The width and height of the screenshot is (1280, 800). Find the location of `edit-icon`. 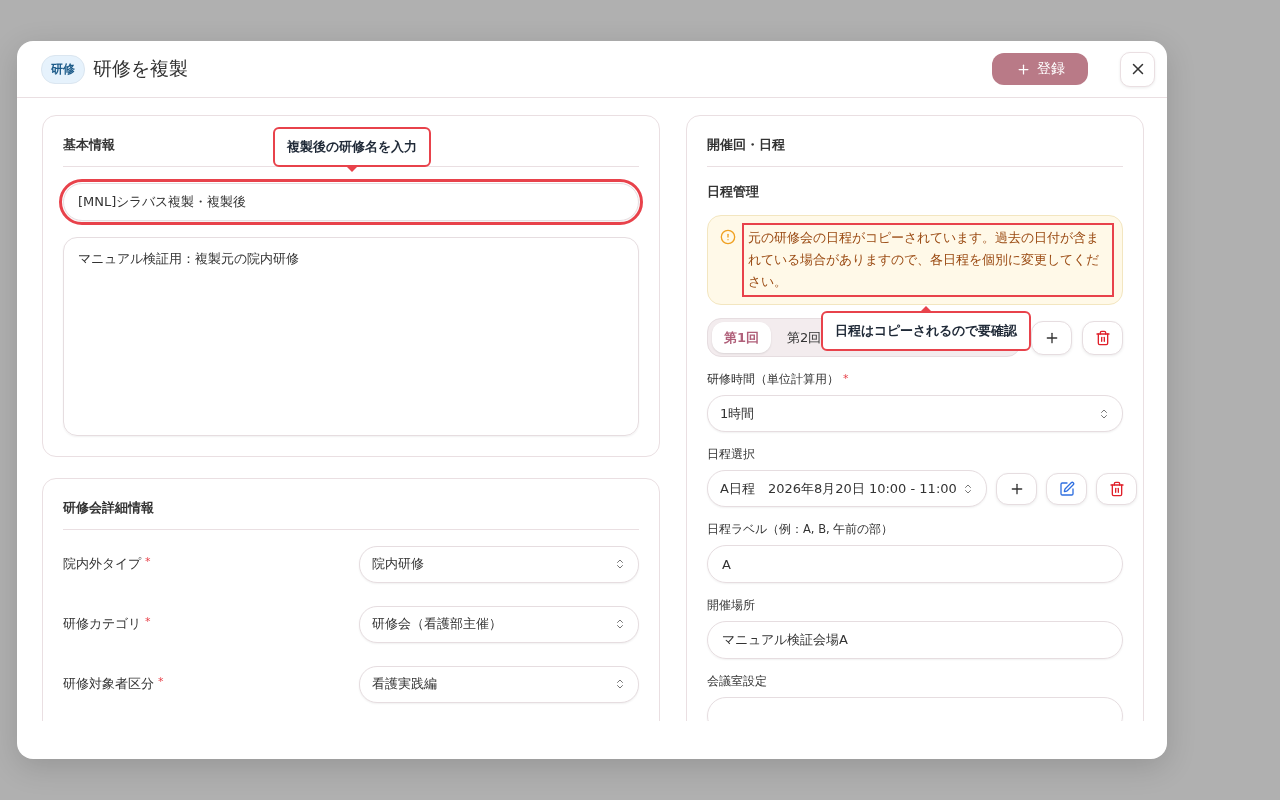

edit-icon is located at coordinates (1066, 488).